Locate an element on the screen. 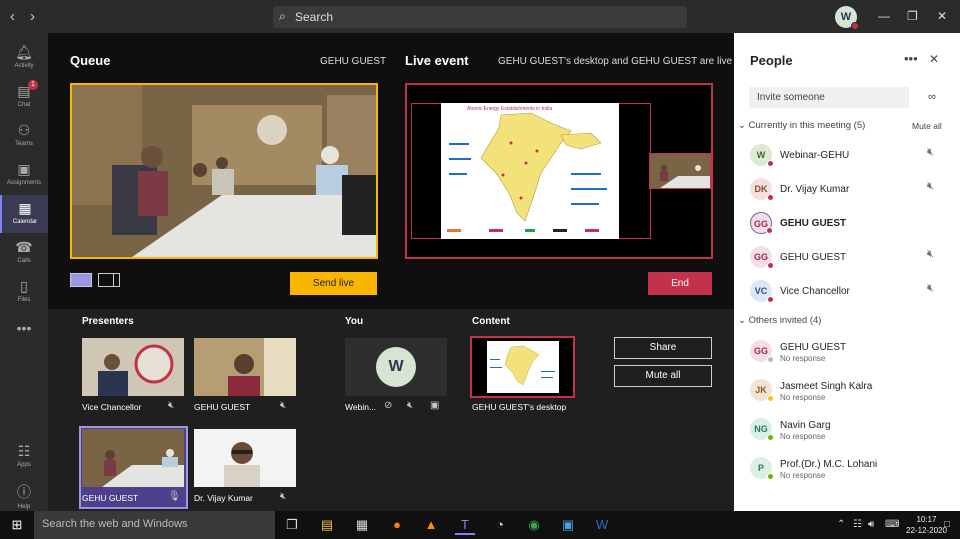  close-window-icon: ✕ is located at coordinates (942, 16).